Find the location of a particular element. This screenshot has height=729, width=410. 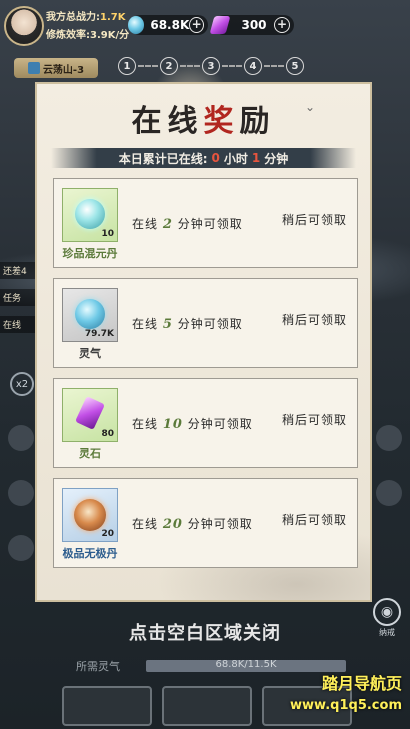

close-hint-text: 点击空白区域关闭 is located at coordinates (205, 632).